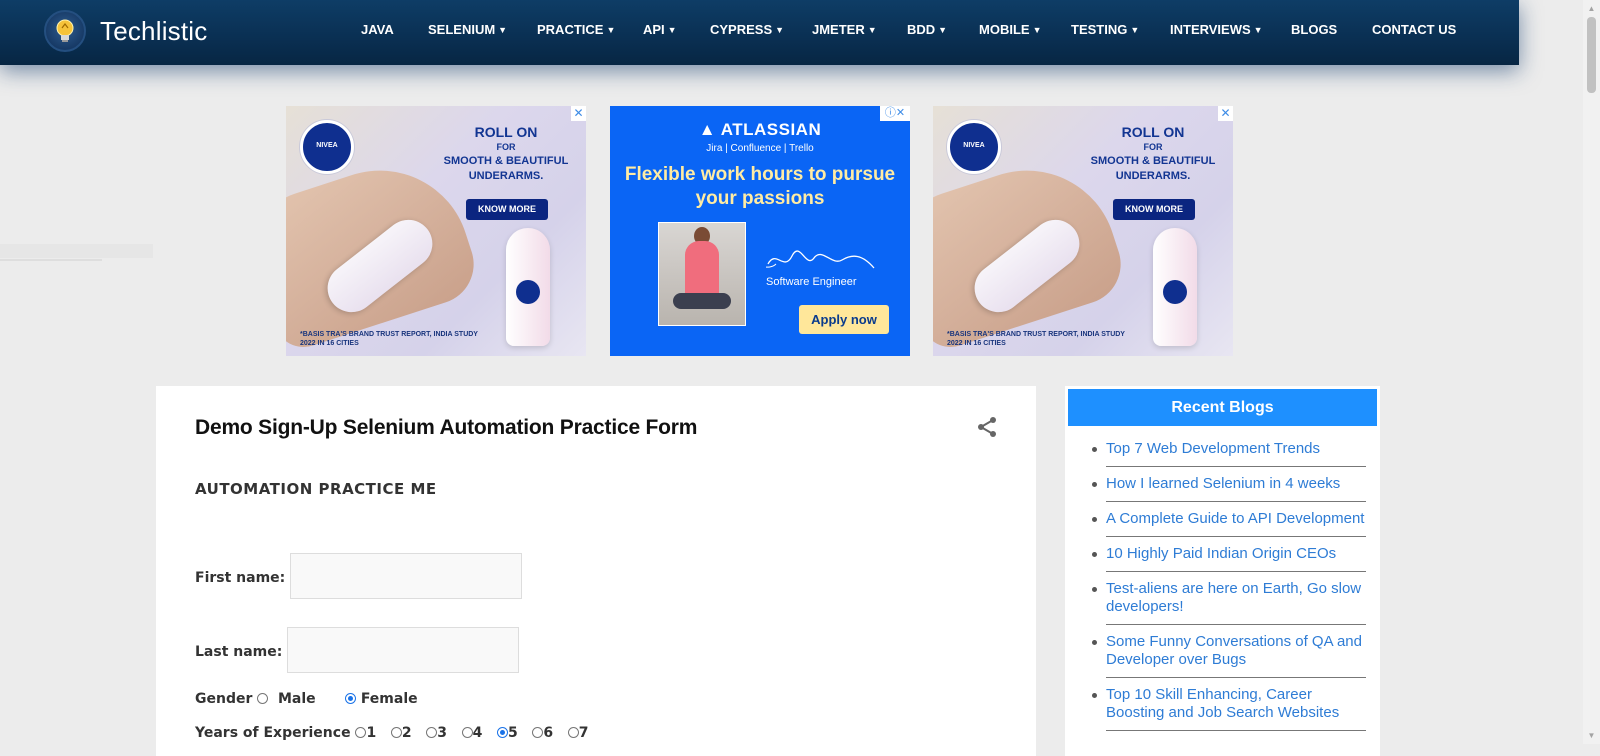  What do you see at coordinates (240, 578) in the screenshot?
I see `first-name-label: First name:` at bounding box center [240, 578].